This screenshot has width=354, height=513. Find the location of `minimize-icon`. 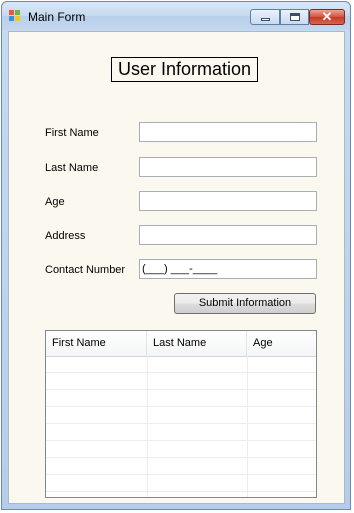

minimize-icon is located at coordinates (265, 19).